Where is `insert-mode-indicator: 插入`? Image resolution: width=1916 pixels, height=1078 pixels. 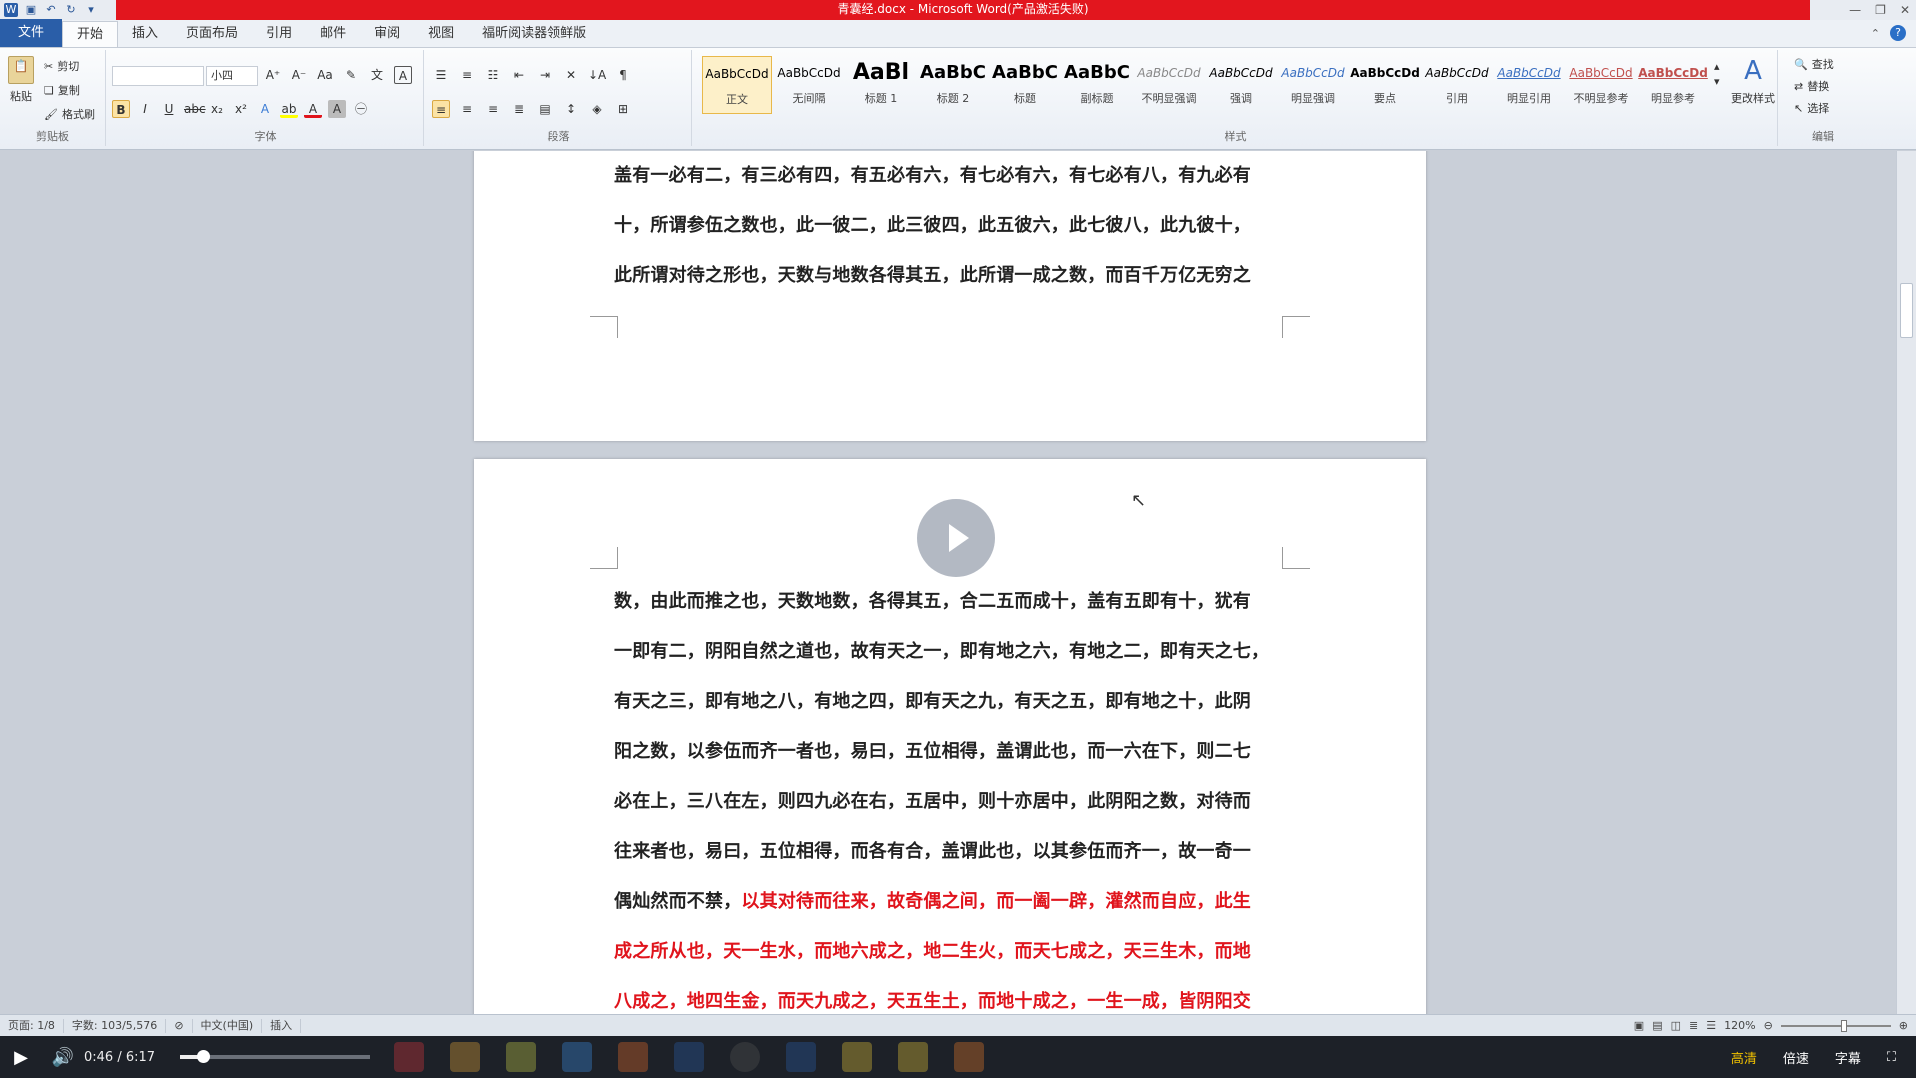
insert-mode-indicator: 插入 is located at coordinates (282, 1025).